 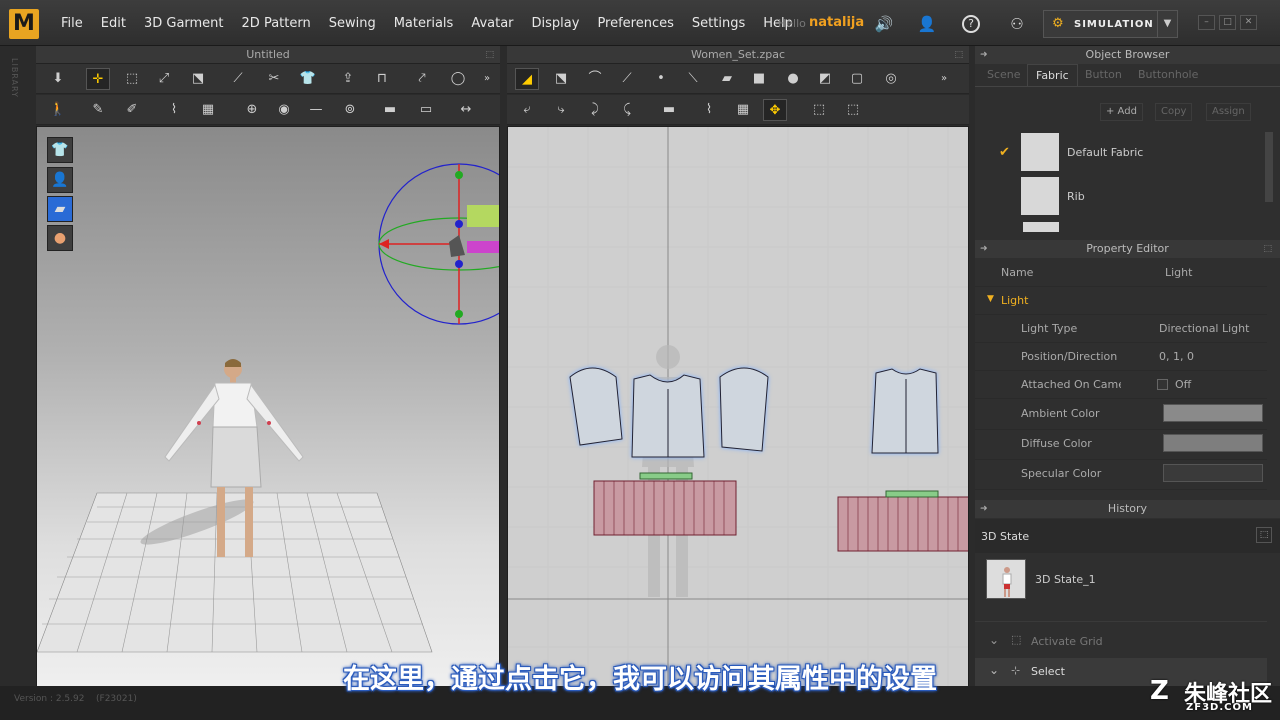 What do you see at coordinates (595, 110) in the screenshot?
I see `multi-sewing-icon: ⤸` at bounding box center [595, 110].